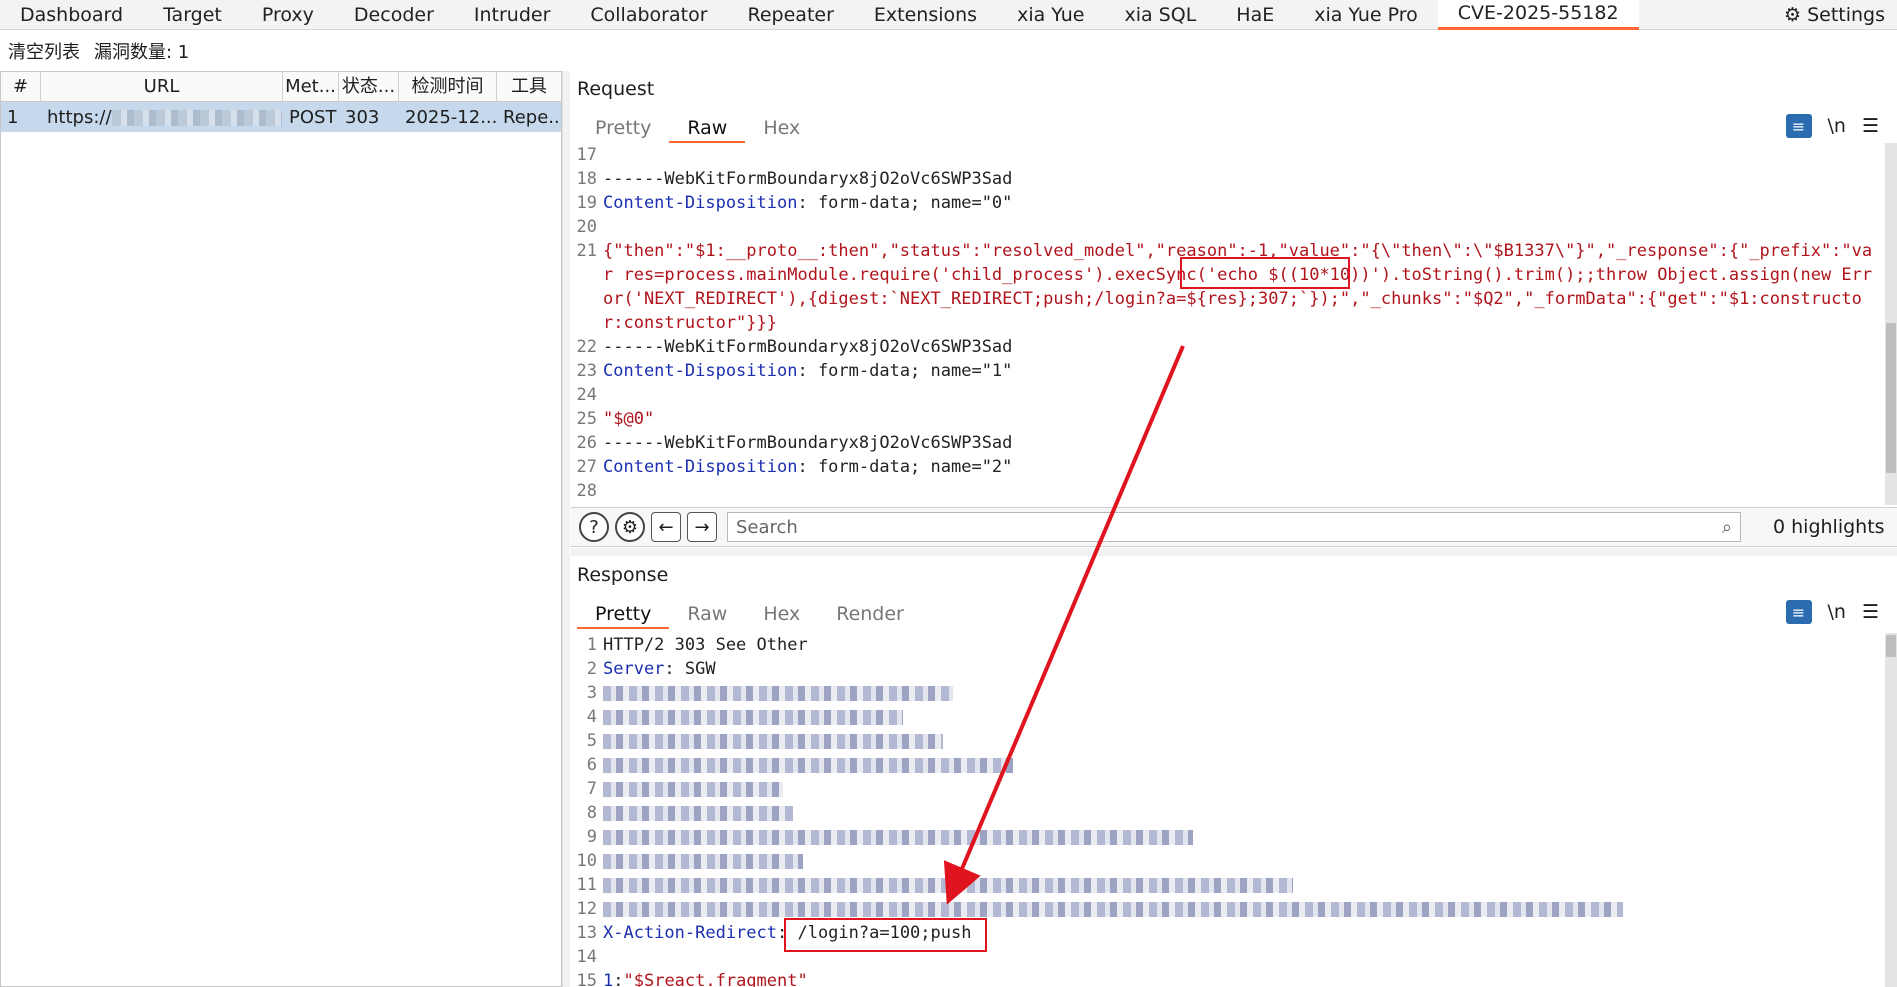  I want to click on code-token: "$Sreact.fragment", so click(715, 979).